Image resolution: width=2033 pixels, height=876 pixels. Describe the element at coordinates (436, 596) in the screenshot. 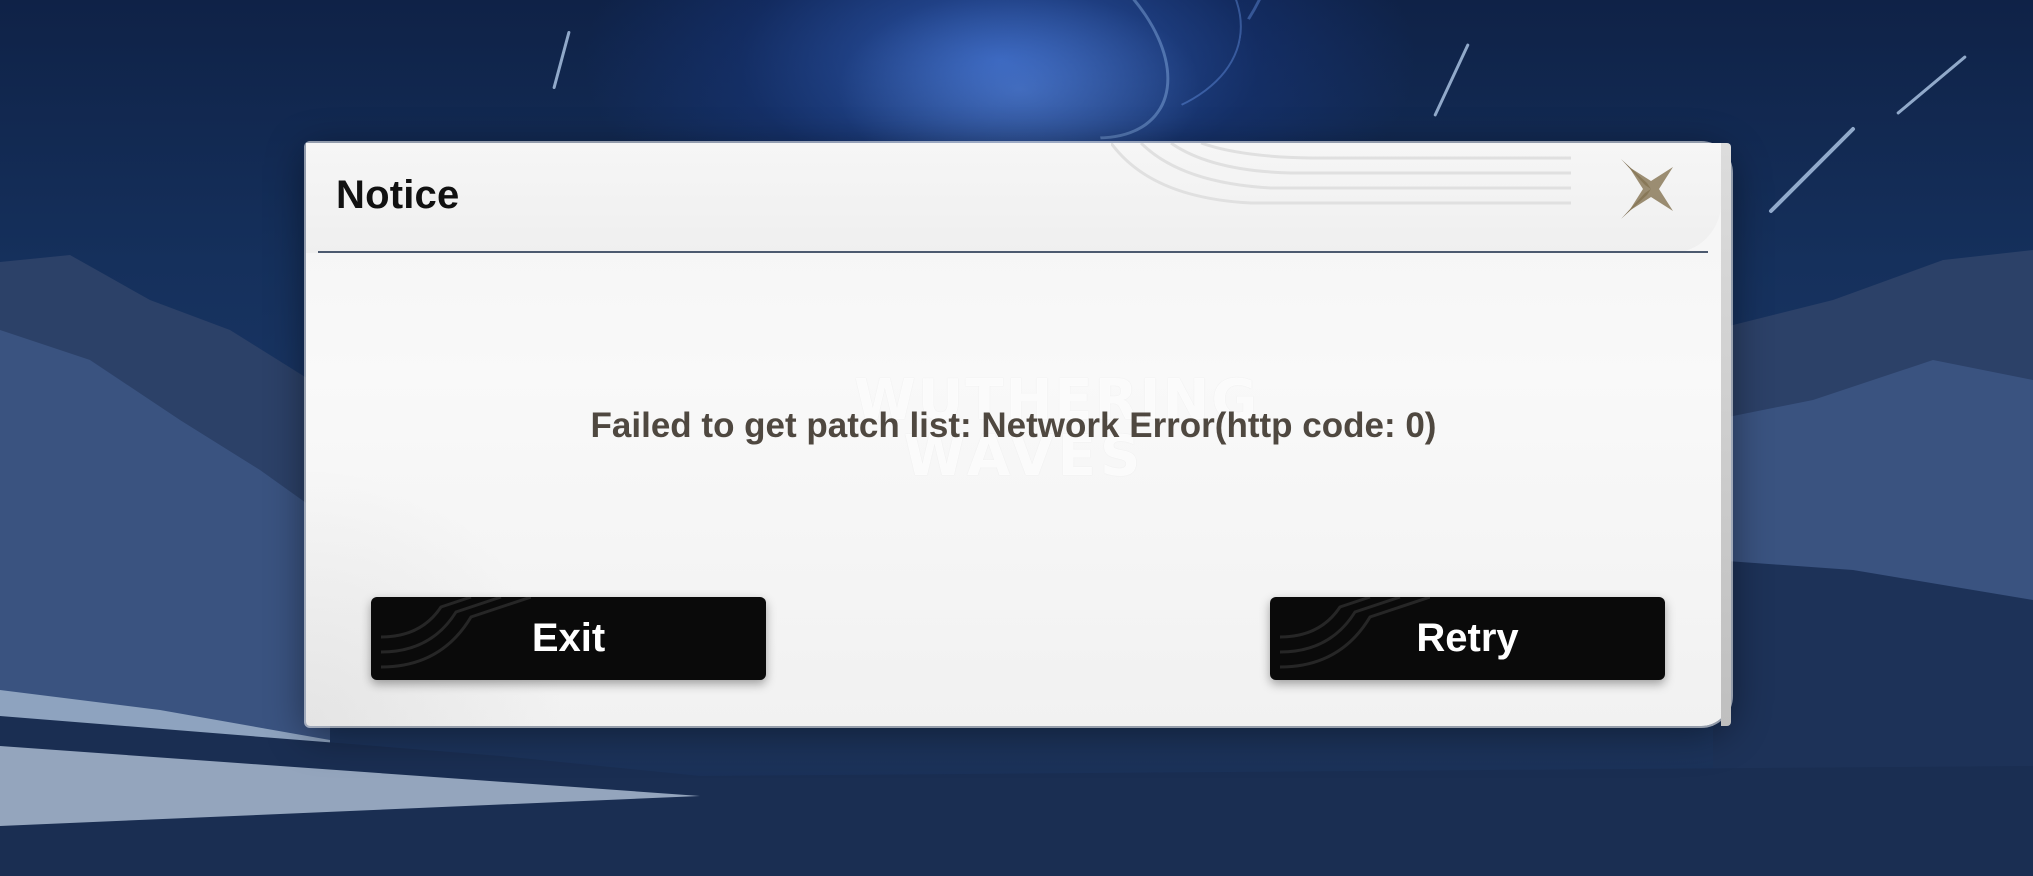

I see `dialog-texture` at that location.